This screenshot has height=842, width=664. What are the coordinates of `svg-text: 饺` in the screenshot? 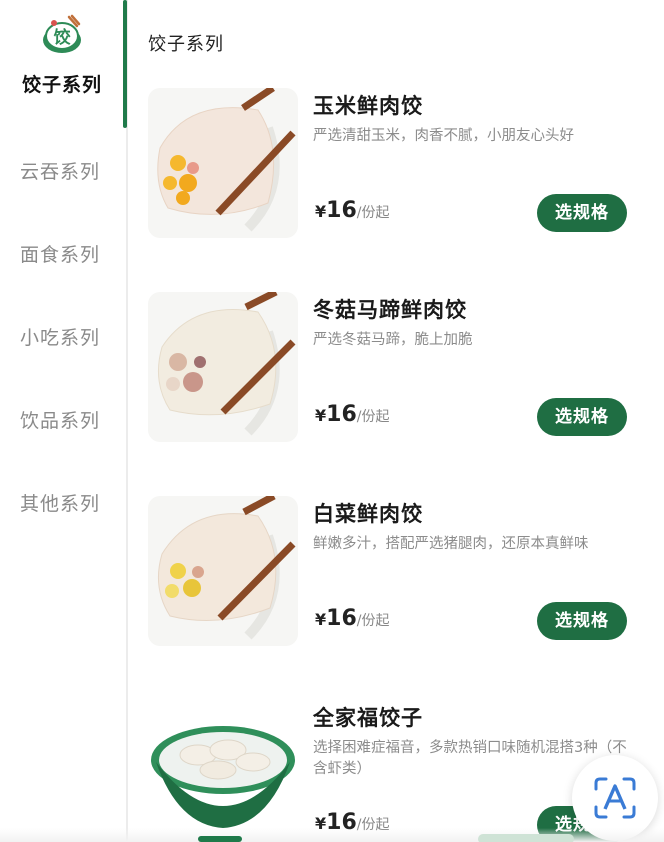 It's located at (63, 37).